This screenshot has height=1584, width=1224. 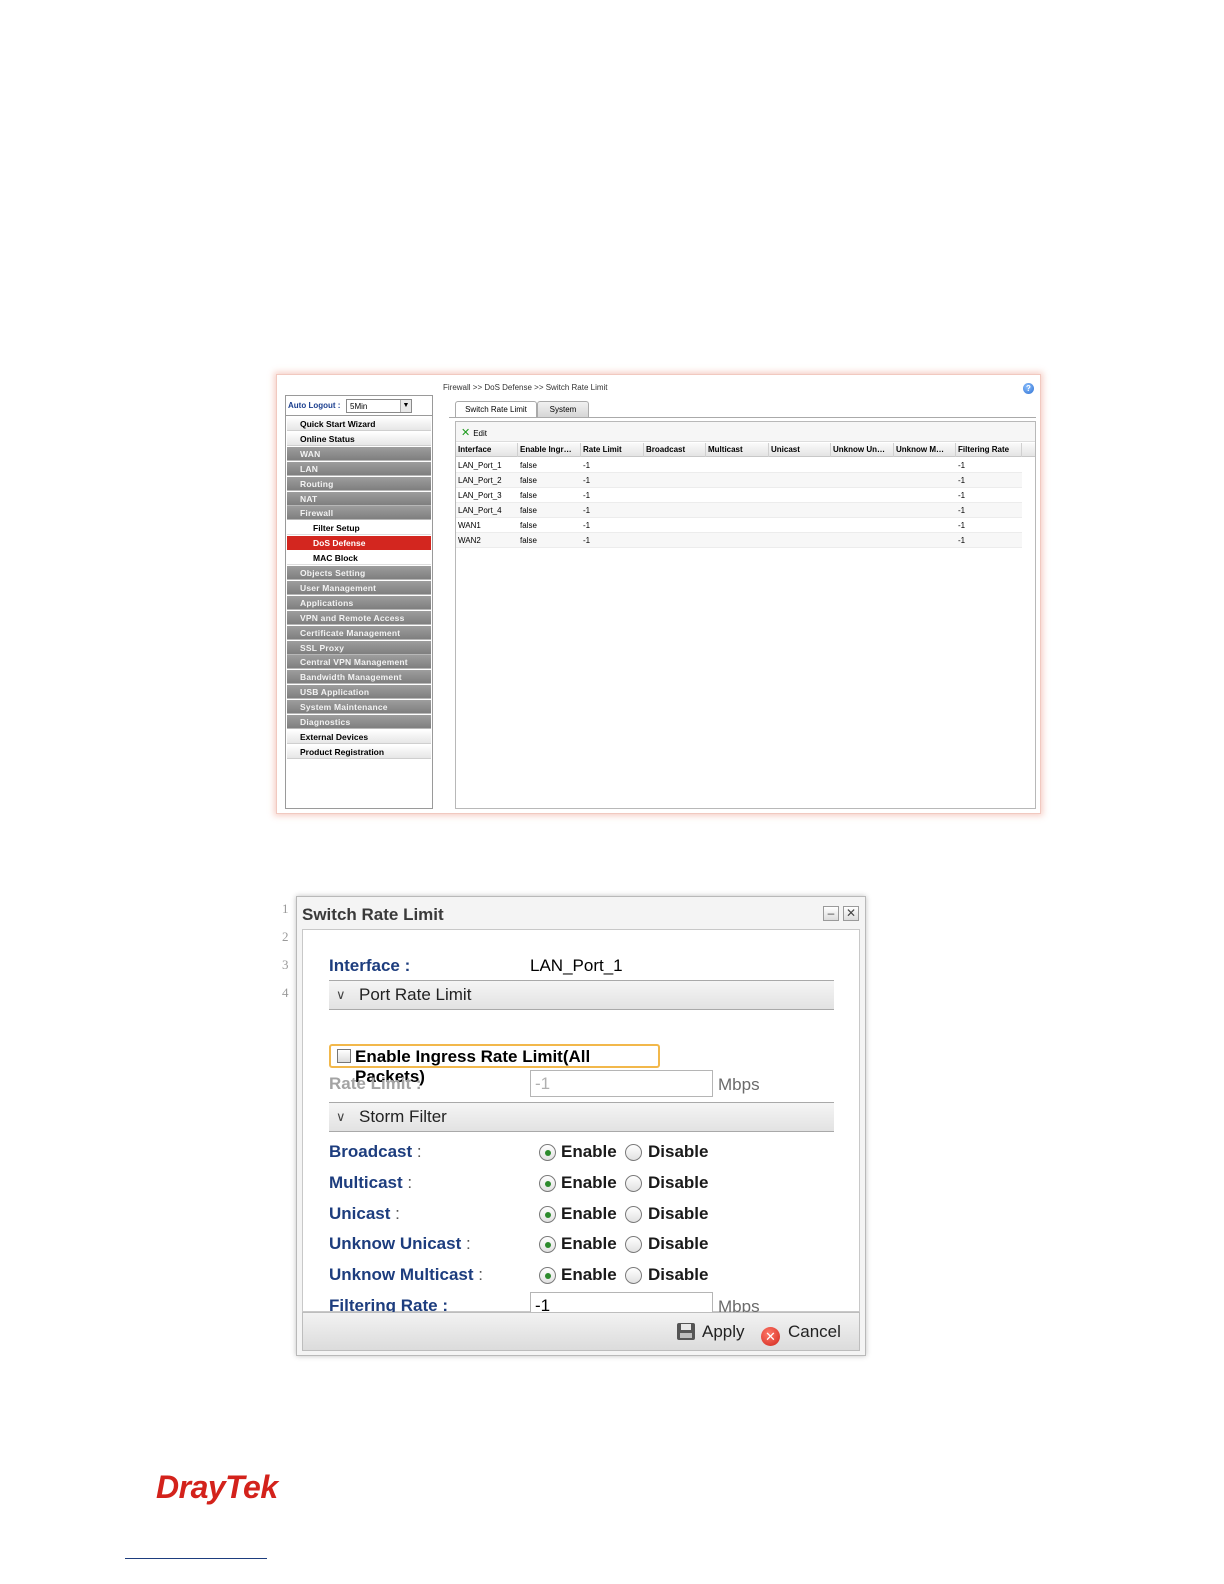 What do you see at coordinates (379, 406) in the screenshot?
I see `auto-logout-select: 5Min ▼` at bounding box center [379, 406].